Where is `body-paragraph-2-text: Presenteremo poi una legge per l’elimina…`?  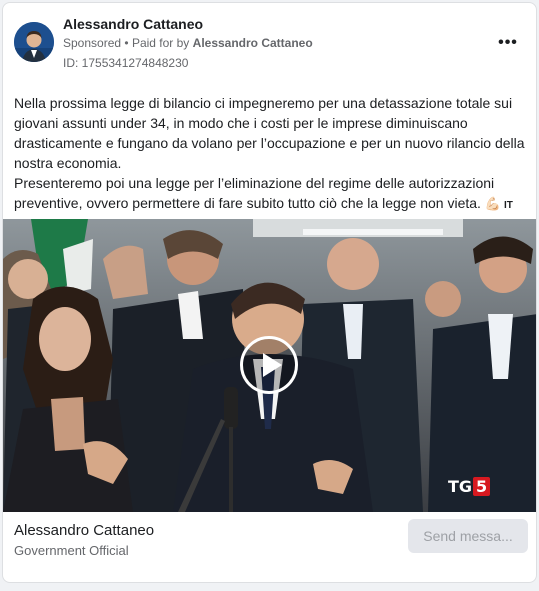 body-paragraph-2-text: Presenteremo poi una legge per l’elimina… is located at coordinates (254, 193).